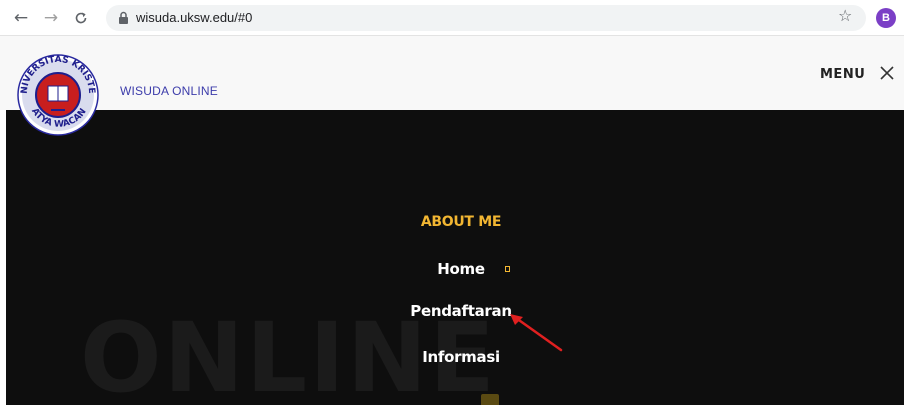 This screenshot has width=904, height=405. I want to click on browser-toolbar: ← → wisuda.uksw.edu/#0 ☆ B, so click(452, 18).